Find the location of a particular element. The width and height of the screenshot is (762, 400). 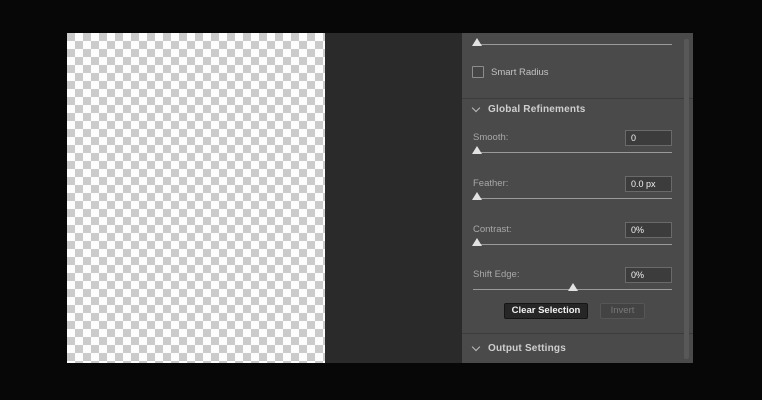

smart-radius-row: Smart Radius is located at coordinates (510, 72).